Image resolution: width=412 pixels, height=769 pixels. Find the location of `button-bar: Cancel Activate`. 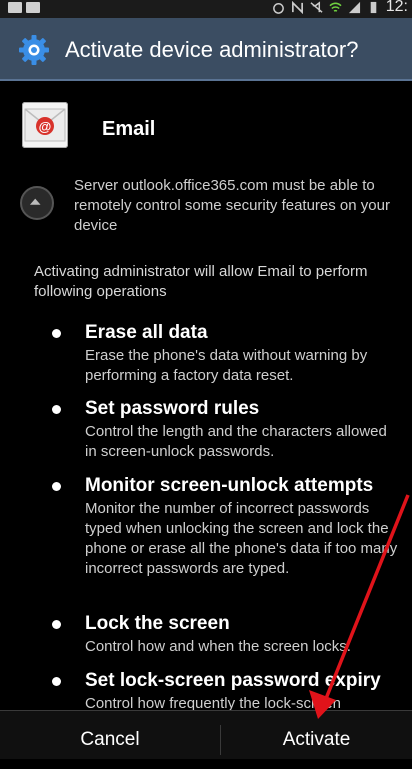

button-bar: Cancel Activate is located at coordinates (206, 734).